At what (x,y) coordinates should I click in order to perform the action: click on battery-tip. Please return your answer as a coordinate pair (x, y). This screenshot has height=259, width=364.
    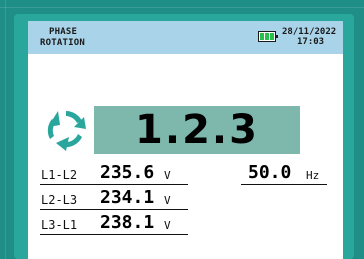
    Looking at the image, I should click on (277, 36).